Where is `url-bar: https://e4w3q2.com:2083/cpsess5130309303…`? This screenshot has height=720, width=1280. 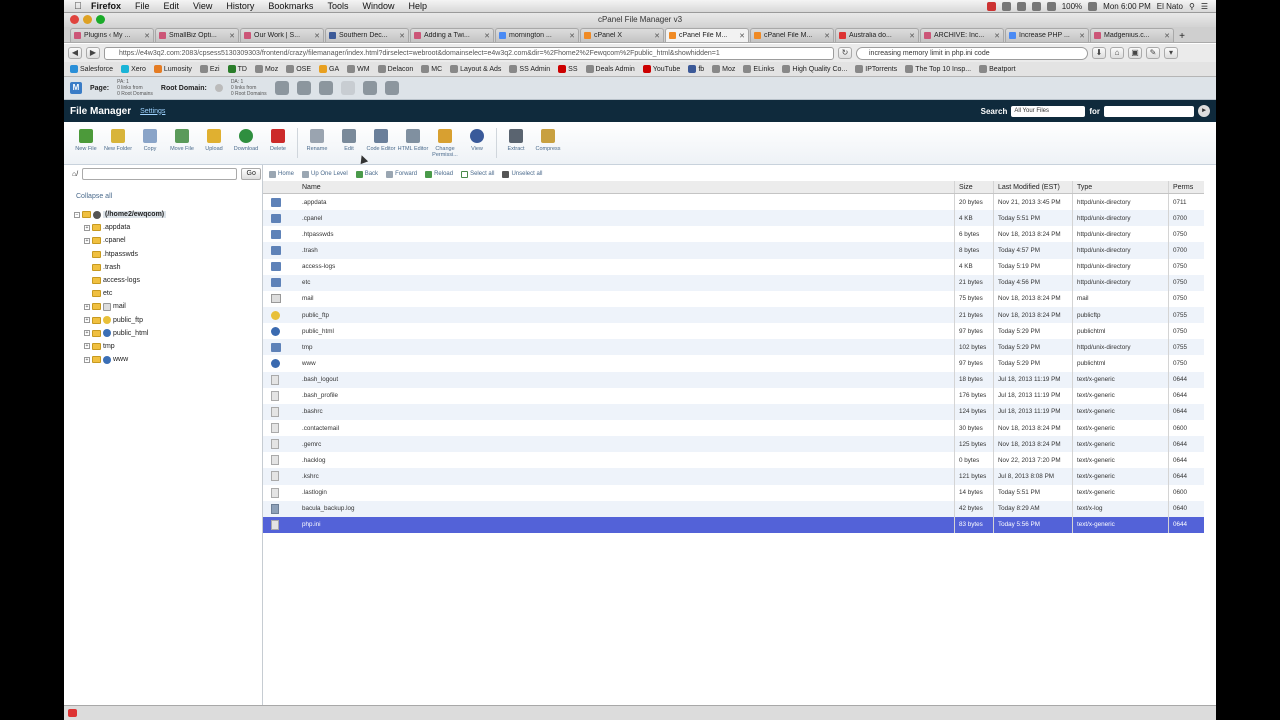
url-bar: https://e4w3q2.com:2083/cpsess5130309303… is located at coordinates (469, 53).